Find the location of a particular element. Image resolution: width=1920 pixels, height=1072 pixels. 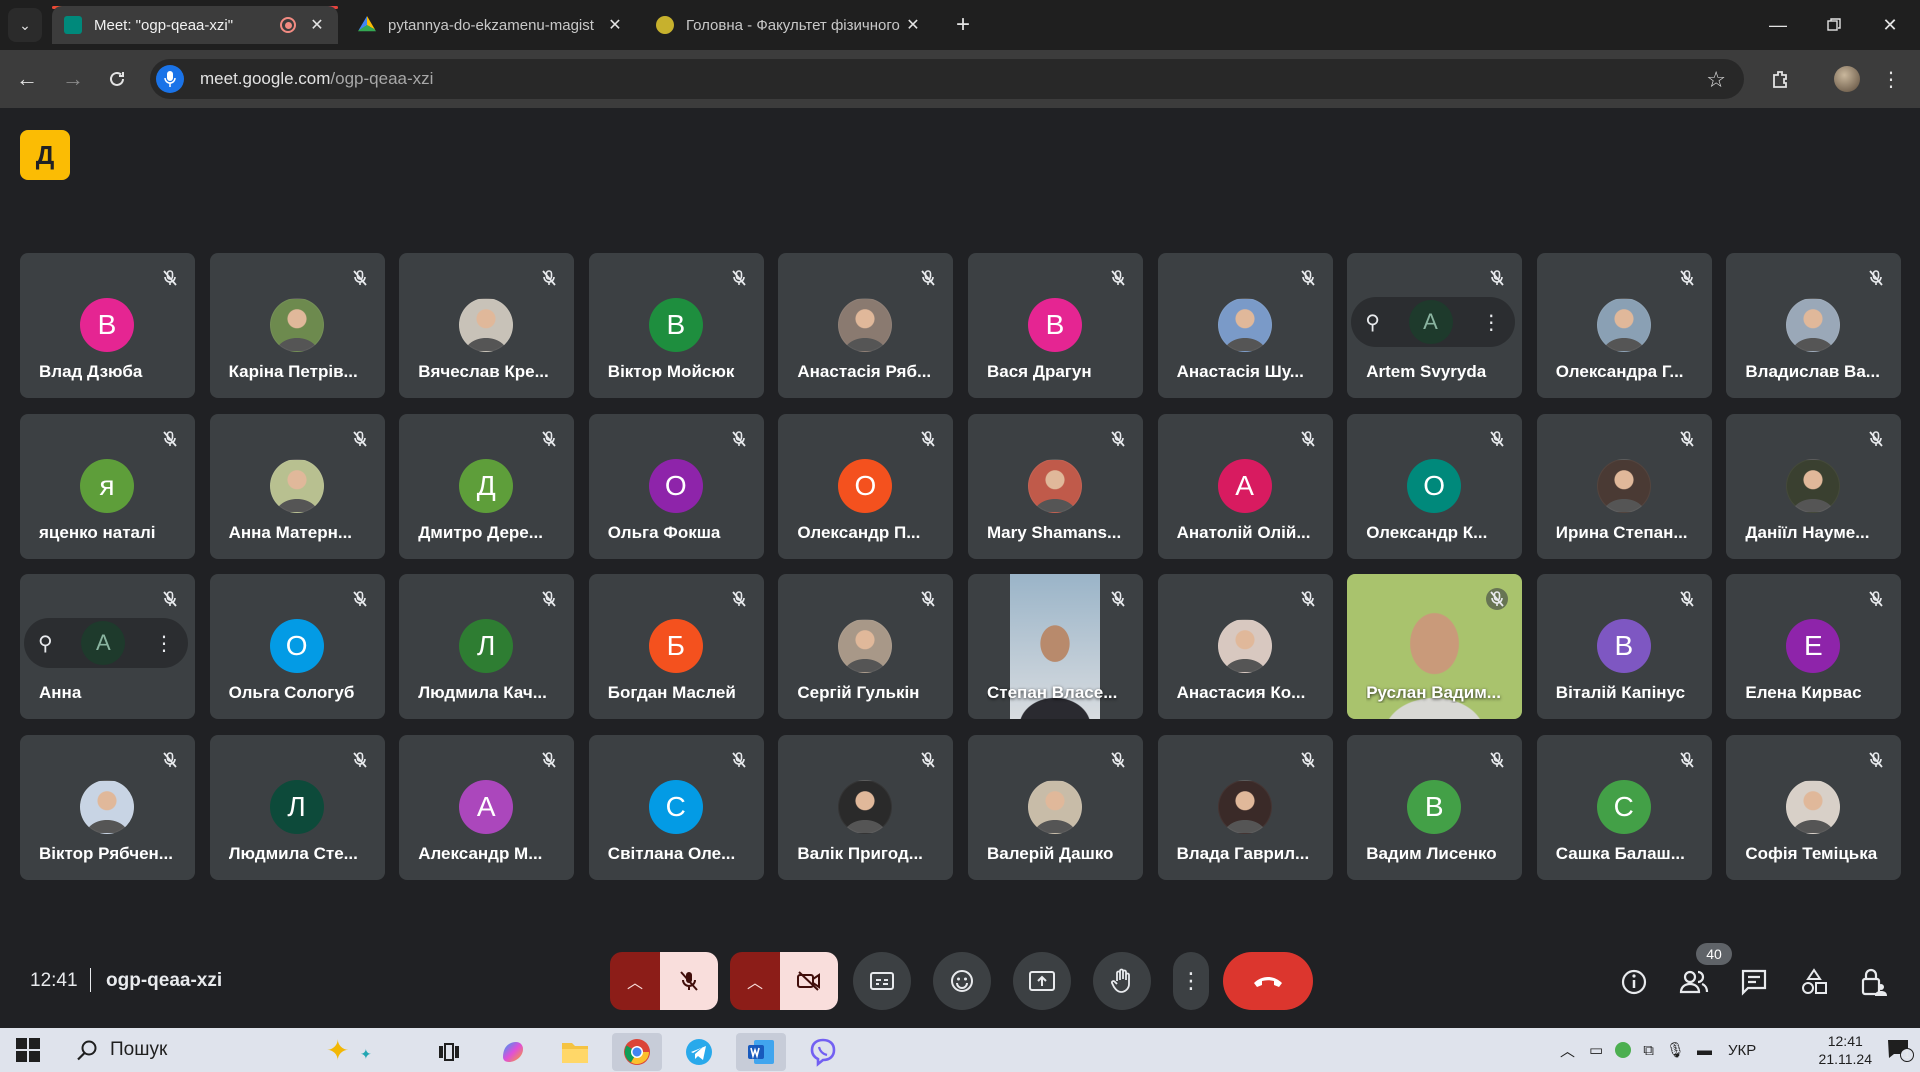

camera-toggle-button is located at coordinates (809, 981).